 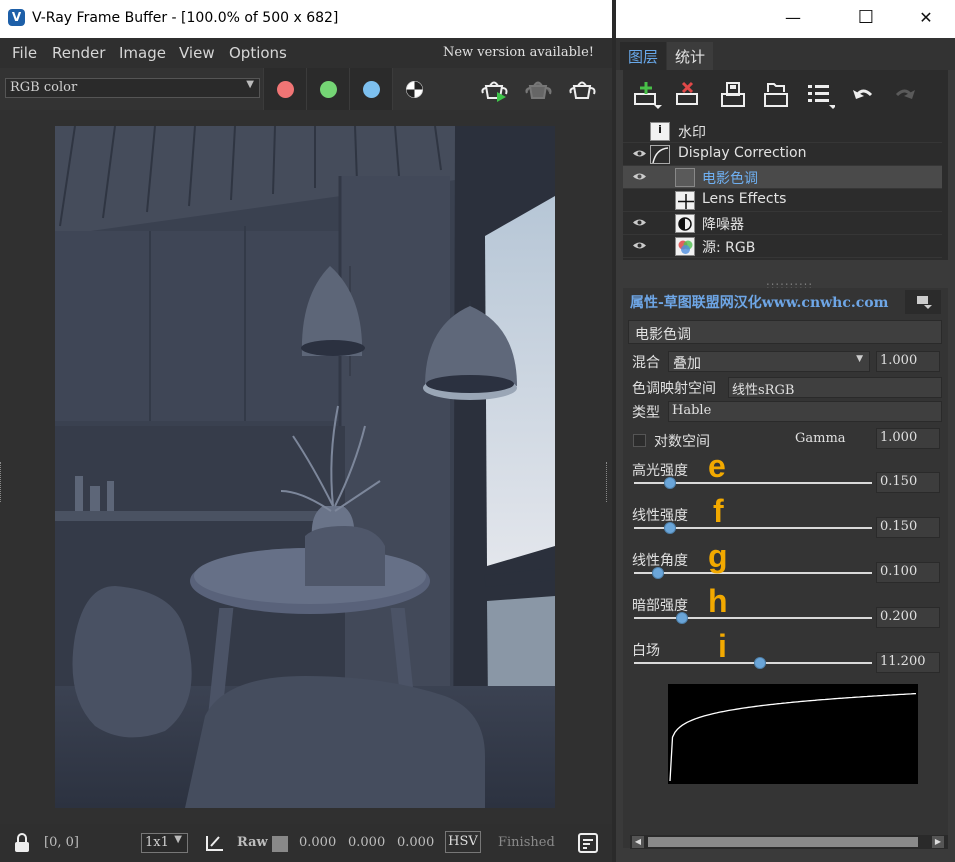 I want to click on undo-icon, so click(x=864, y=95).